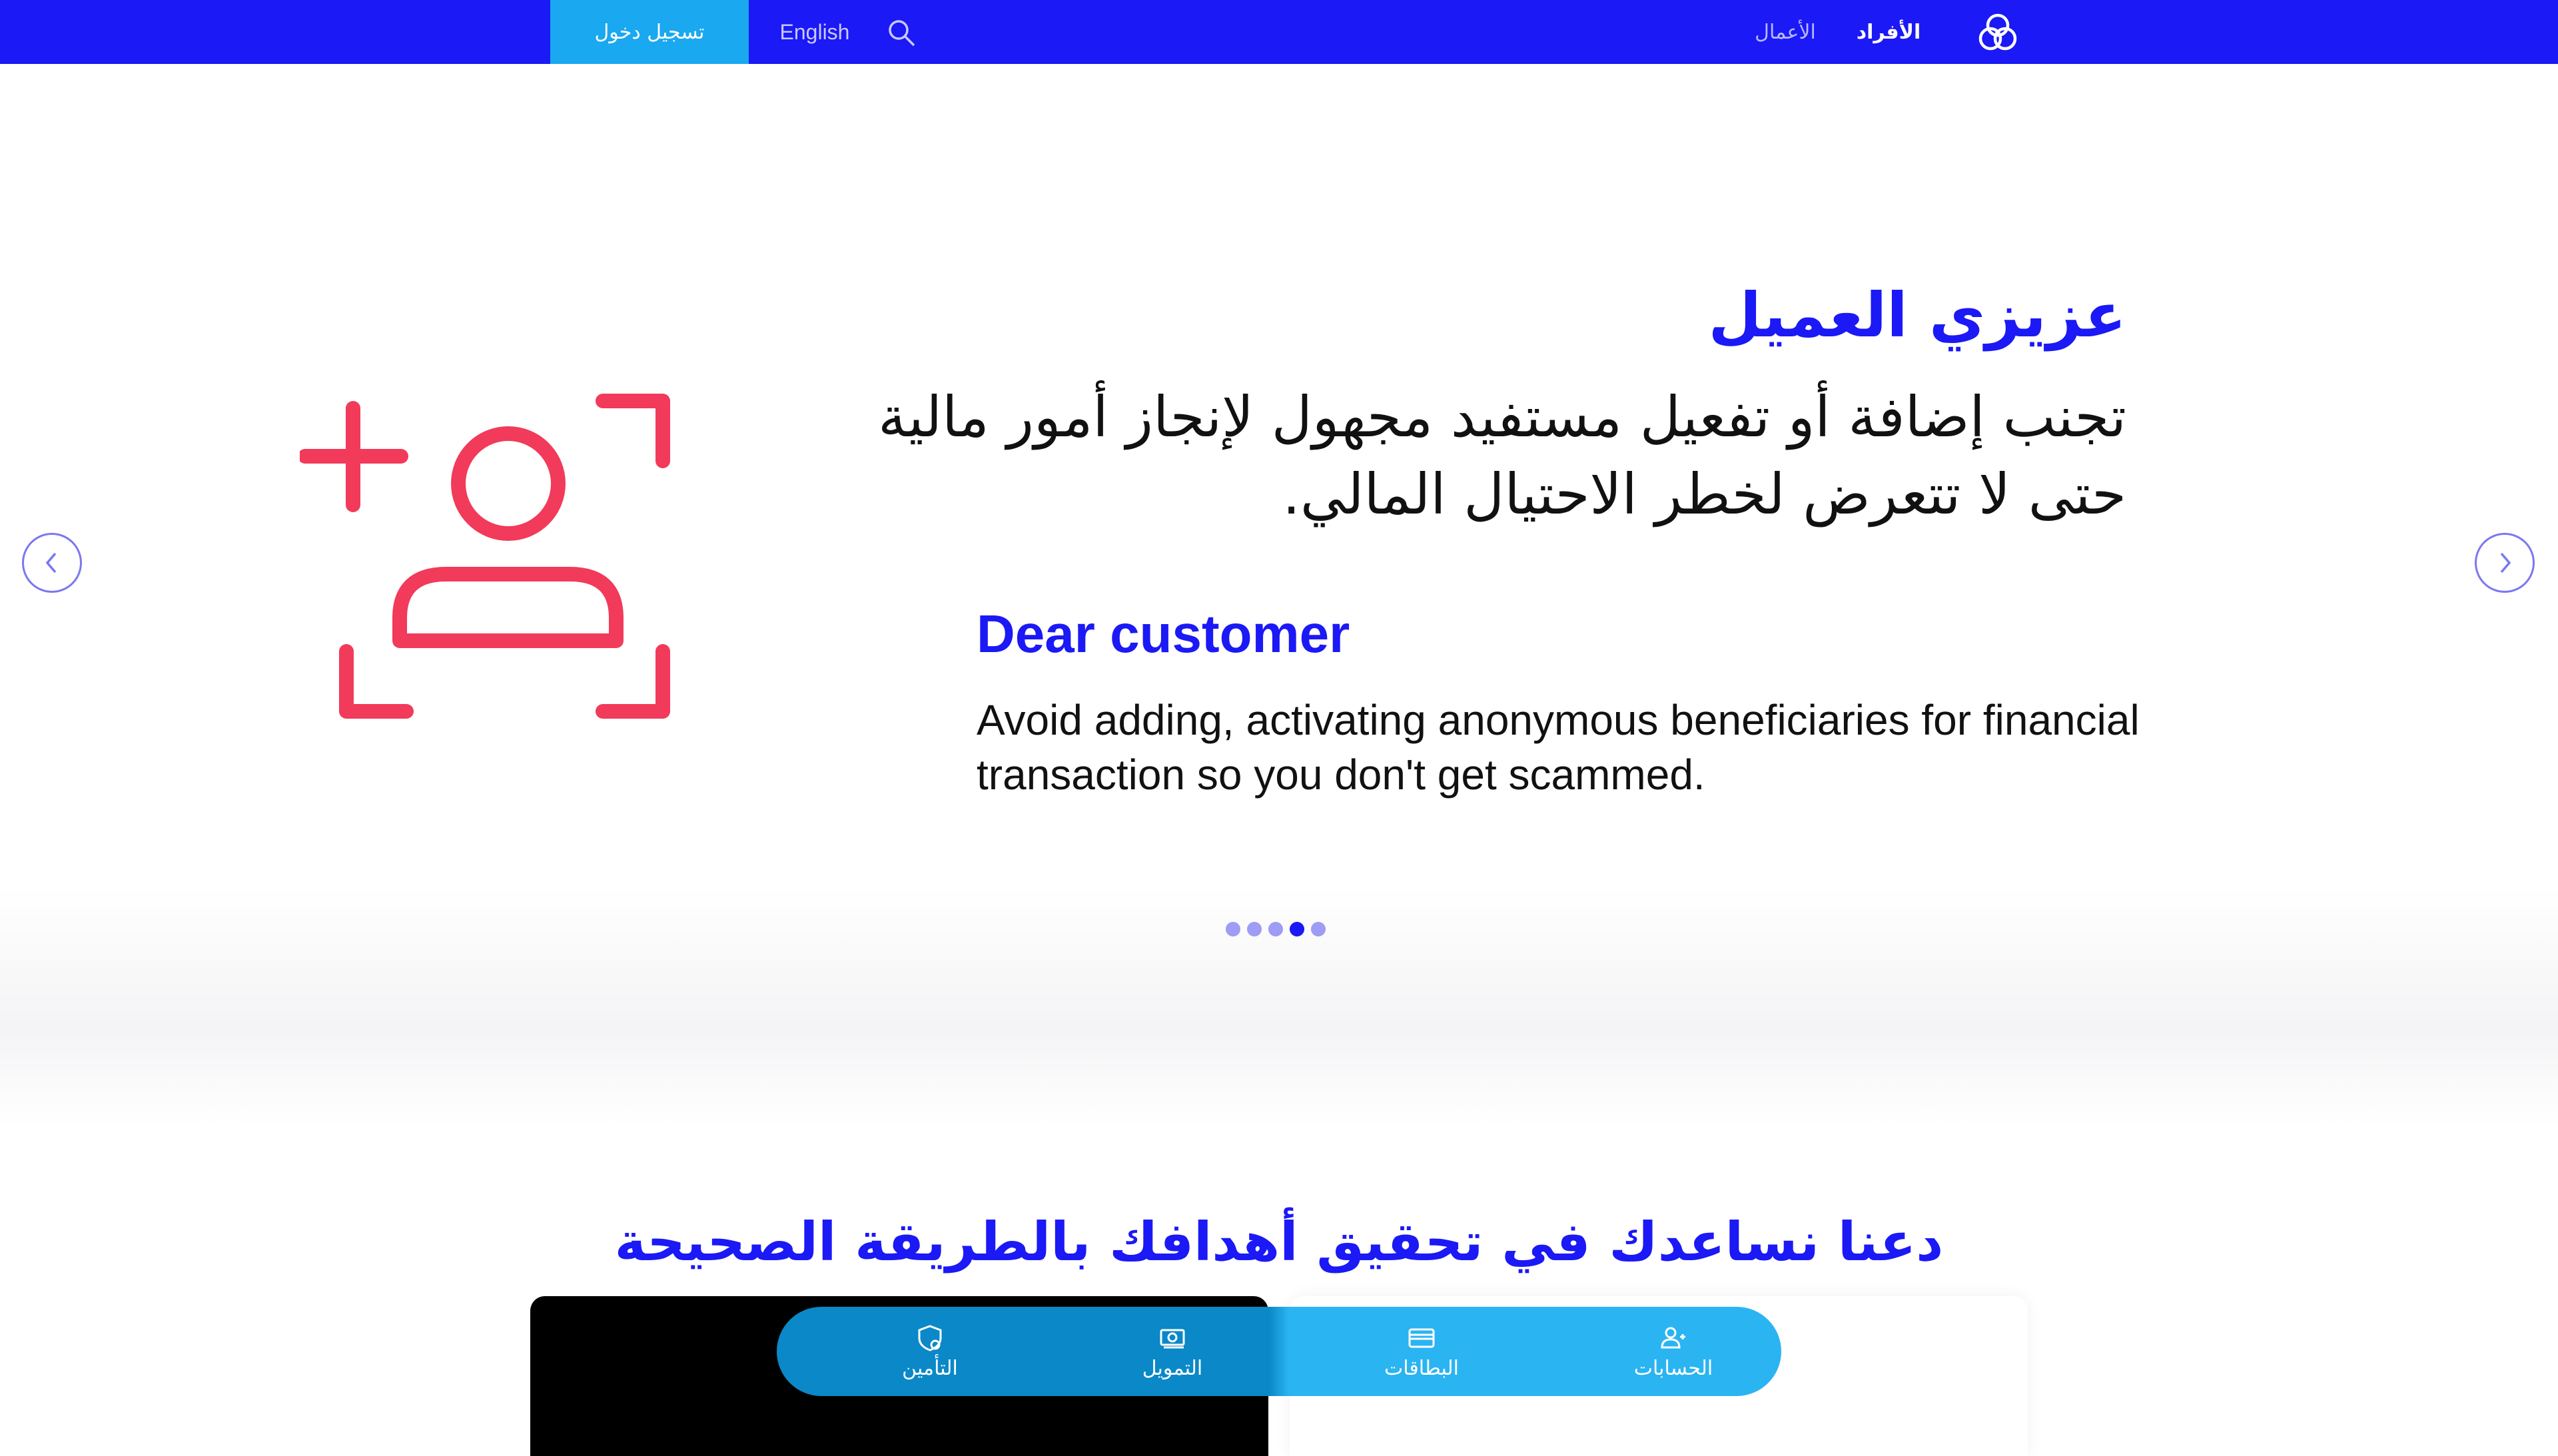 The image size is (2558, 1456). What do you see at coordinates (1172, 1351) in the screenshot?
I see `tab-finance: التمويل` at bounding box center [1172, 1351].